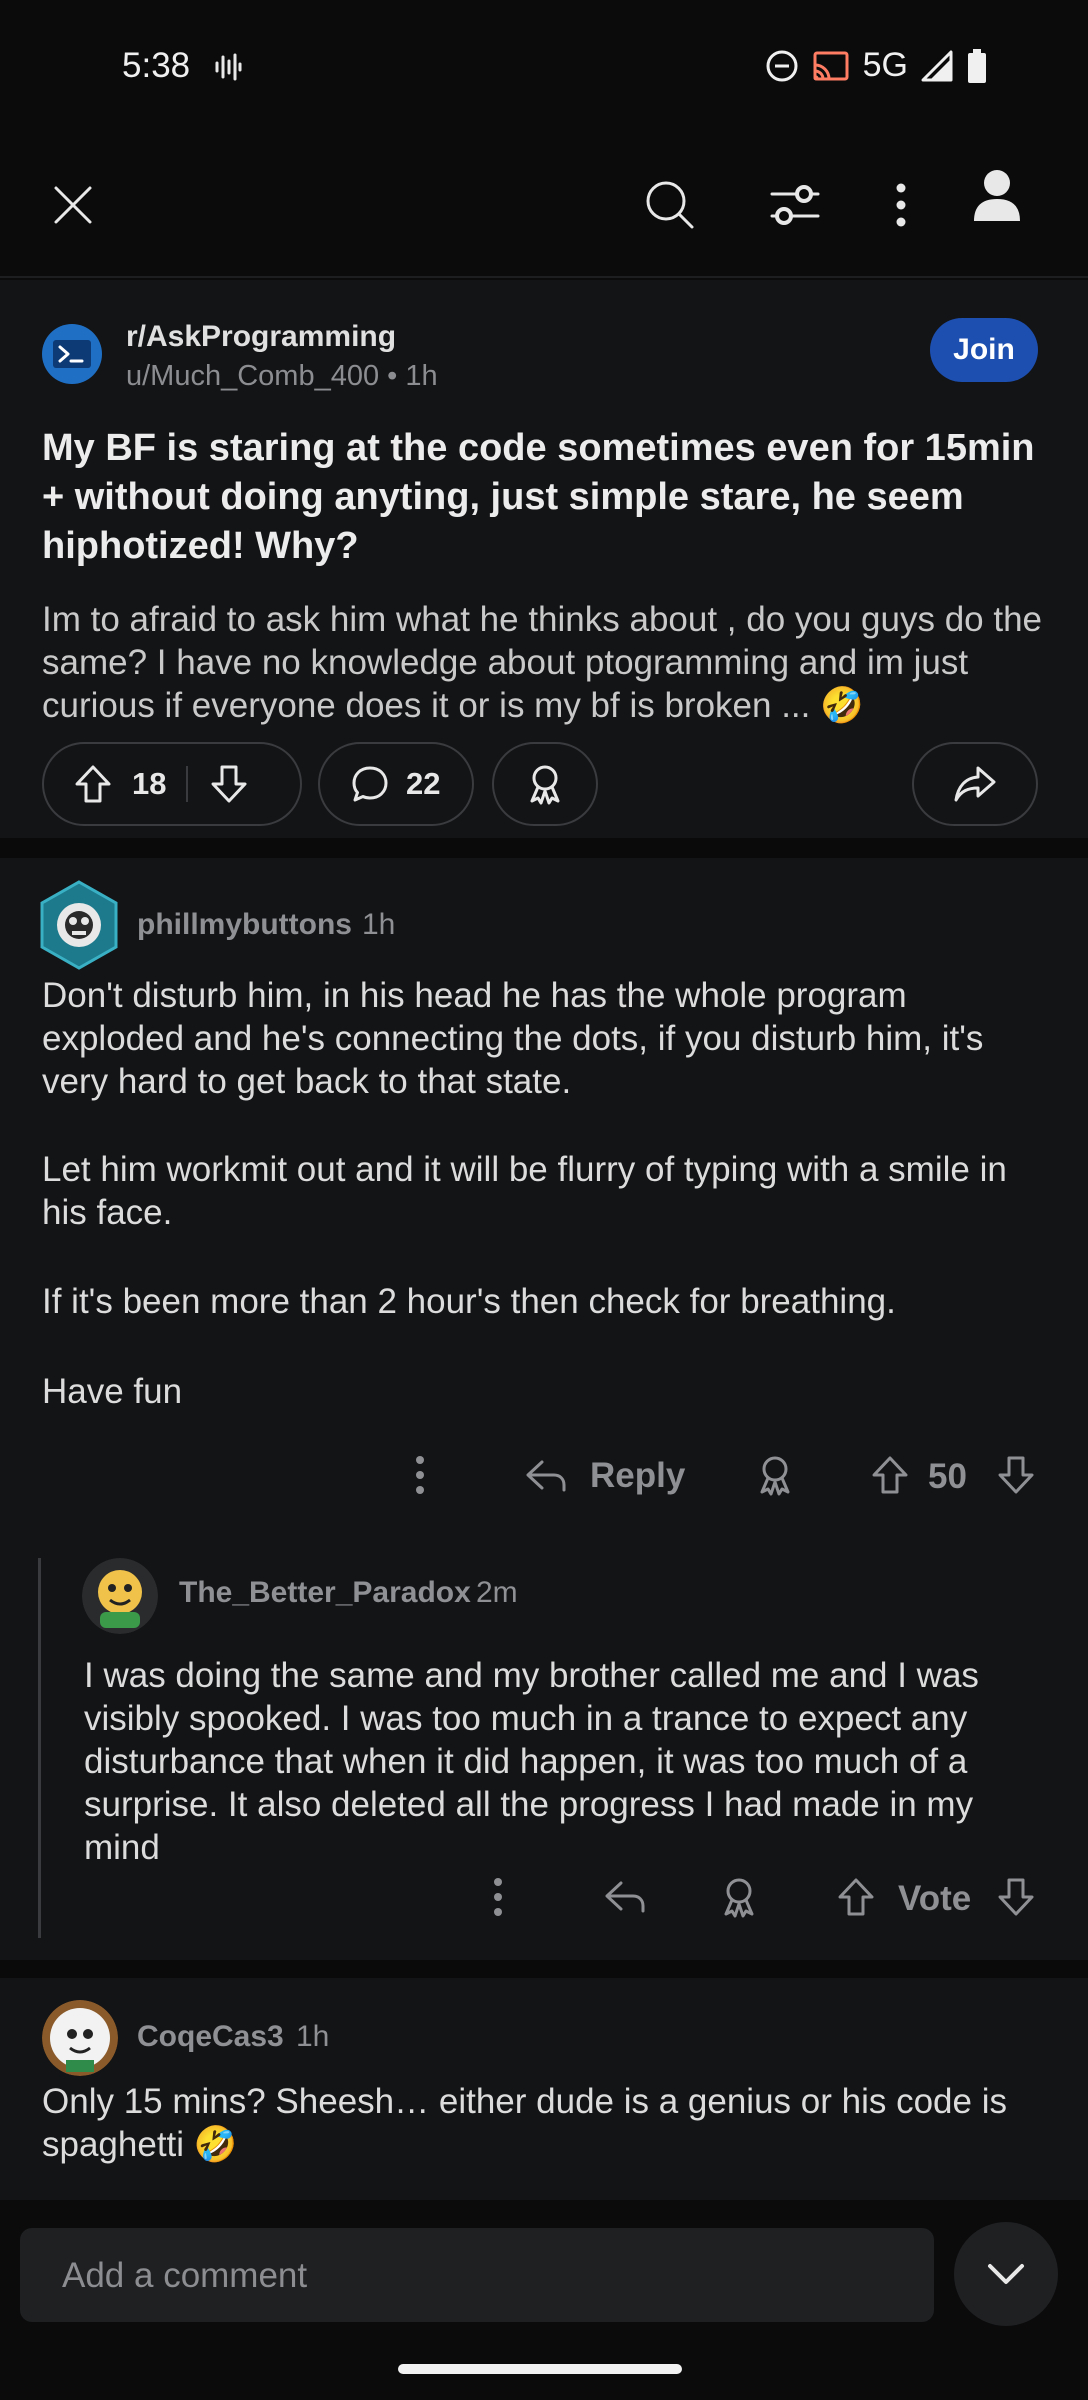  I want to click on comment-time: 2m, so click(497, 1592).